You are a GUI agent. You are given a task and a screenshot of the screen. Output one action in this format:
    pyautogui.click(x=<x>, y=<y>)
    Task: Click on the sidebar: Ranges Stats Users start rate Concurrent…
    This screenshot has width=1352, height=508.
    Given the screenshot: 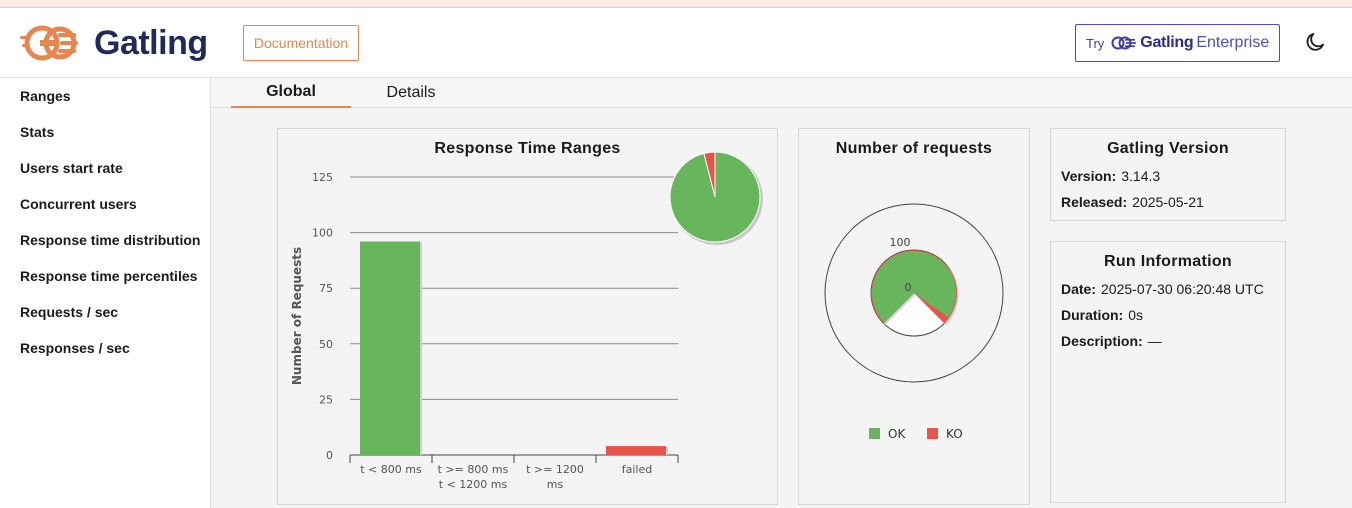 What is the action you would take?
    pyautogui.click(x=105, y=293)
    